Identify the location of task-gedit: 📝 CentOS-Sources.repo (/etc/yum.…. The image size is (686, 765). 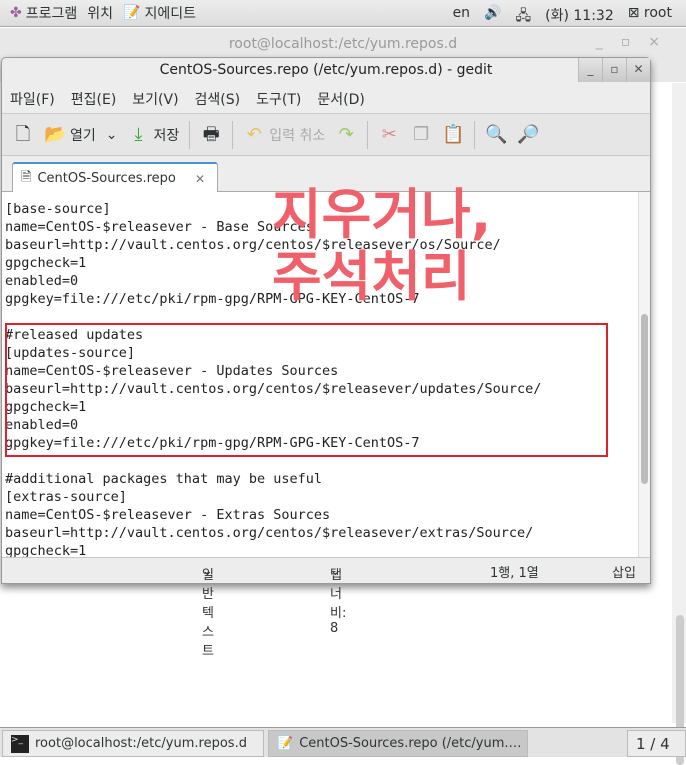
(398, 743).